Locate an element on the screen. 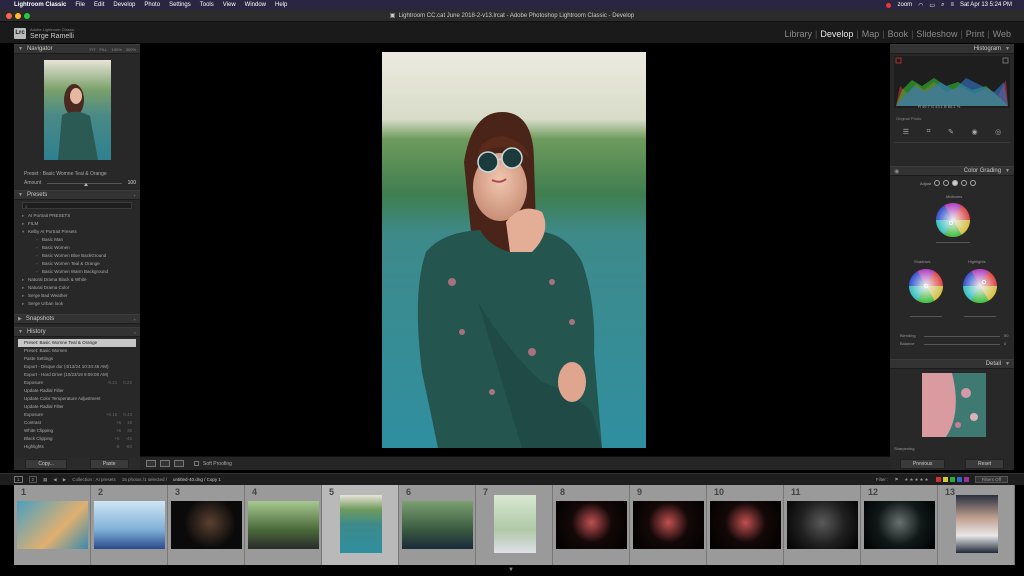 This screenshot has height=576, width=1024. preset-item: ▸ Serge Bad Weather is located at coordinates (79, 296).